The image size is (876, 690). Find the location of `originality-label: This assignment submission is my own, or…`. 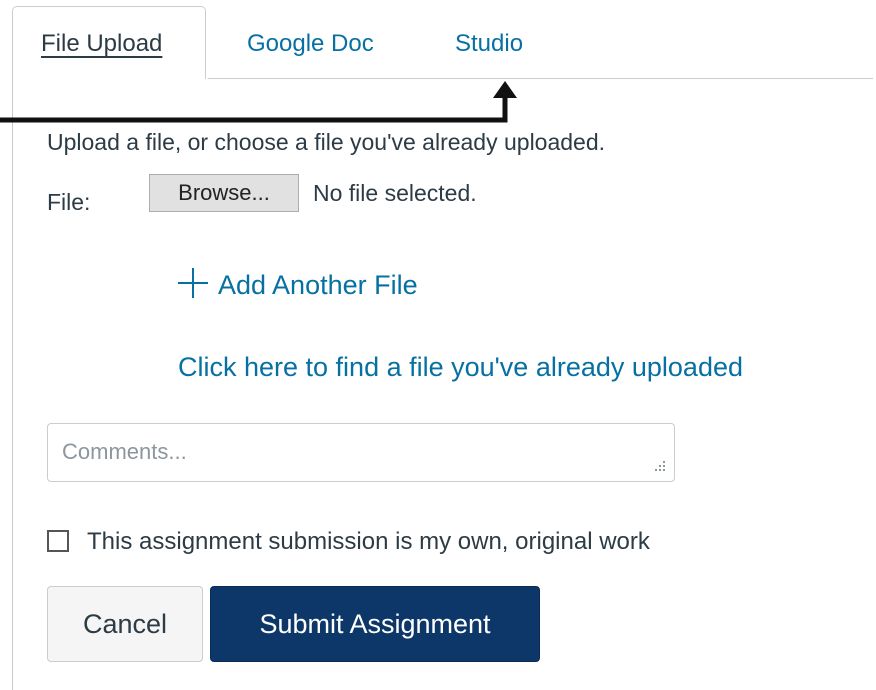

originality-label: This assignment submission is my own, or… is located at coordinates (368, 542).